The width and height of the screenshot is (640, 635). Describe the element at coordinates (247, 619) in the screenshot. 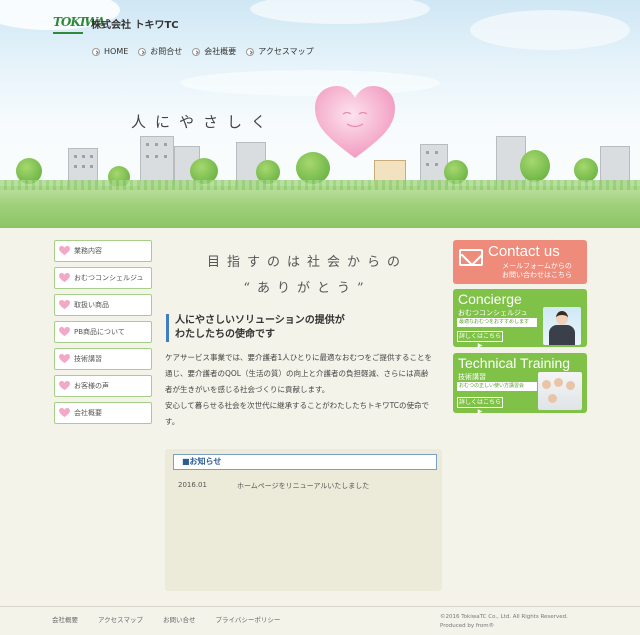

I see `footer-link-privacy: プライバシーポリシー` at that location.